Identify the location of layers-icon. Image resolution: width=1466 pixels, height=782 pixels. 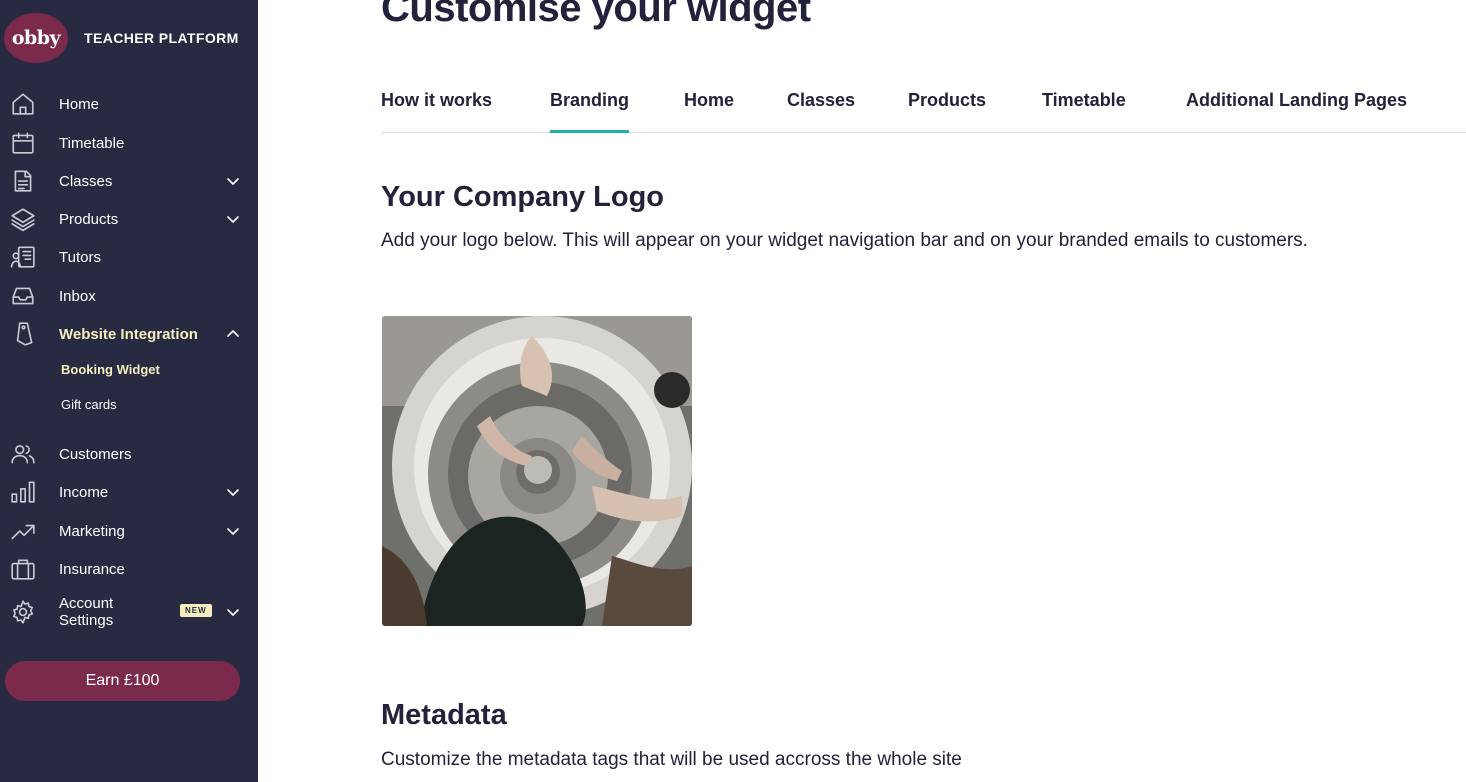
(23, 219).